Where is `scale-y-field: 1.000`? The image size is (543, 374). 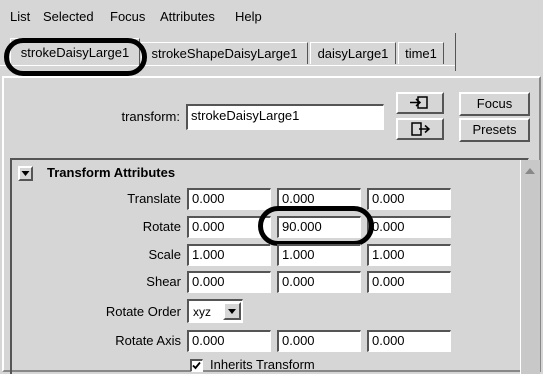 scale-y-field: 1.000 is located at coordinates (319, 255).